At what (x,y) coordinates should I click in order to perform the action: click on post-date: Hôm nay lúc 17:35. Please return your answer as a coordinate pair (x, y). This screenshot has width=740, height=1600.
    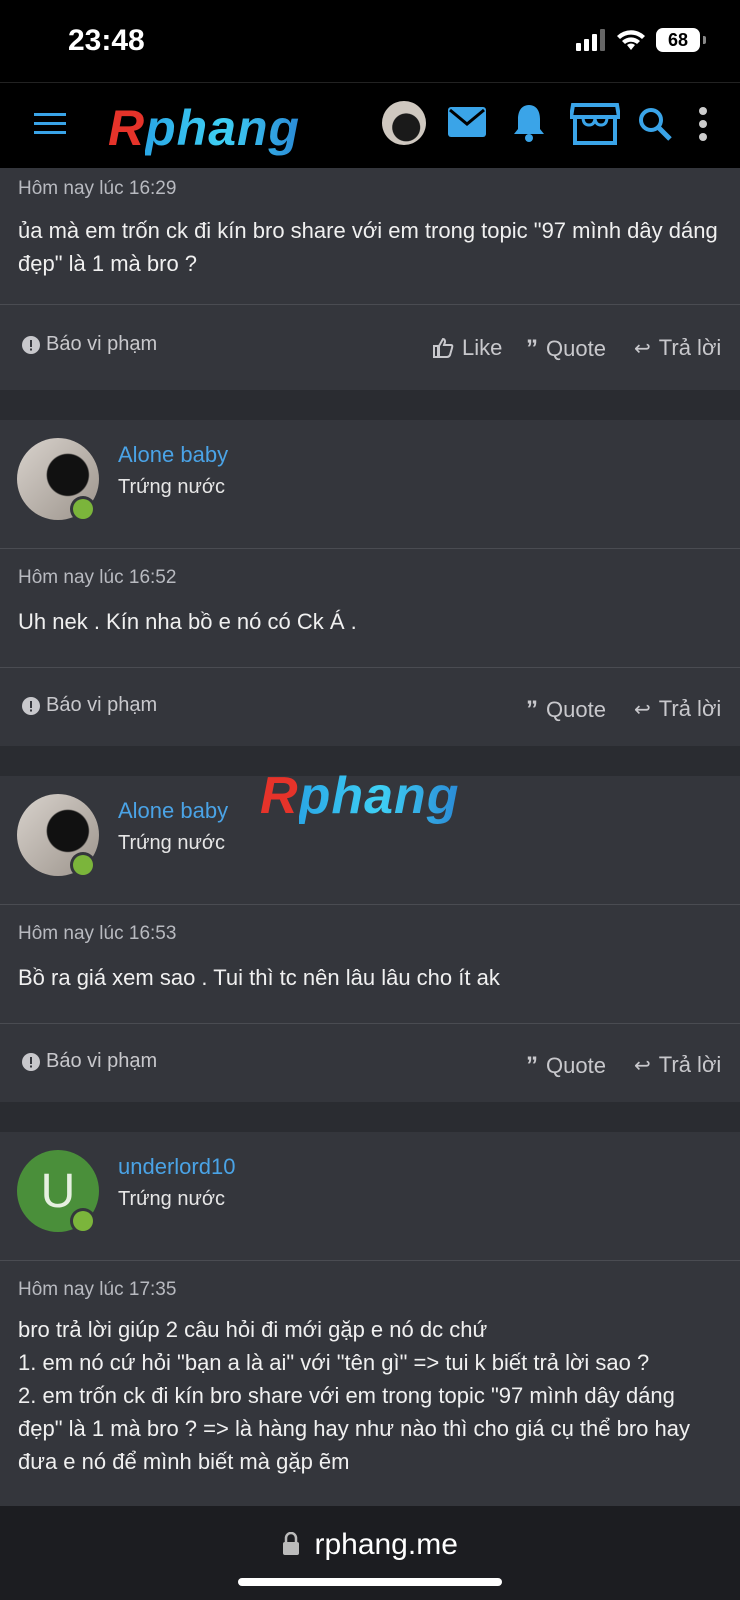
    Looking at the image, I should click on (97, 1289).